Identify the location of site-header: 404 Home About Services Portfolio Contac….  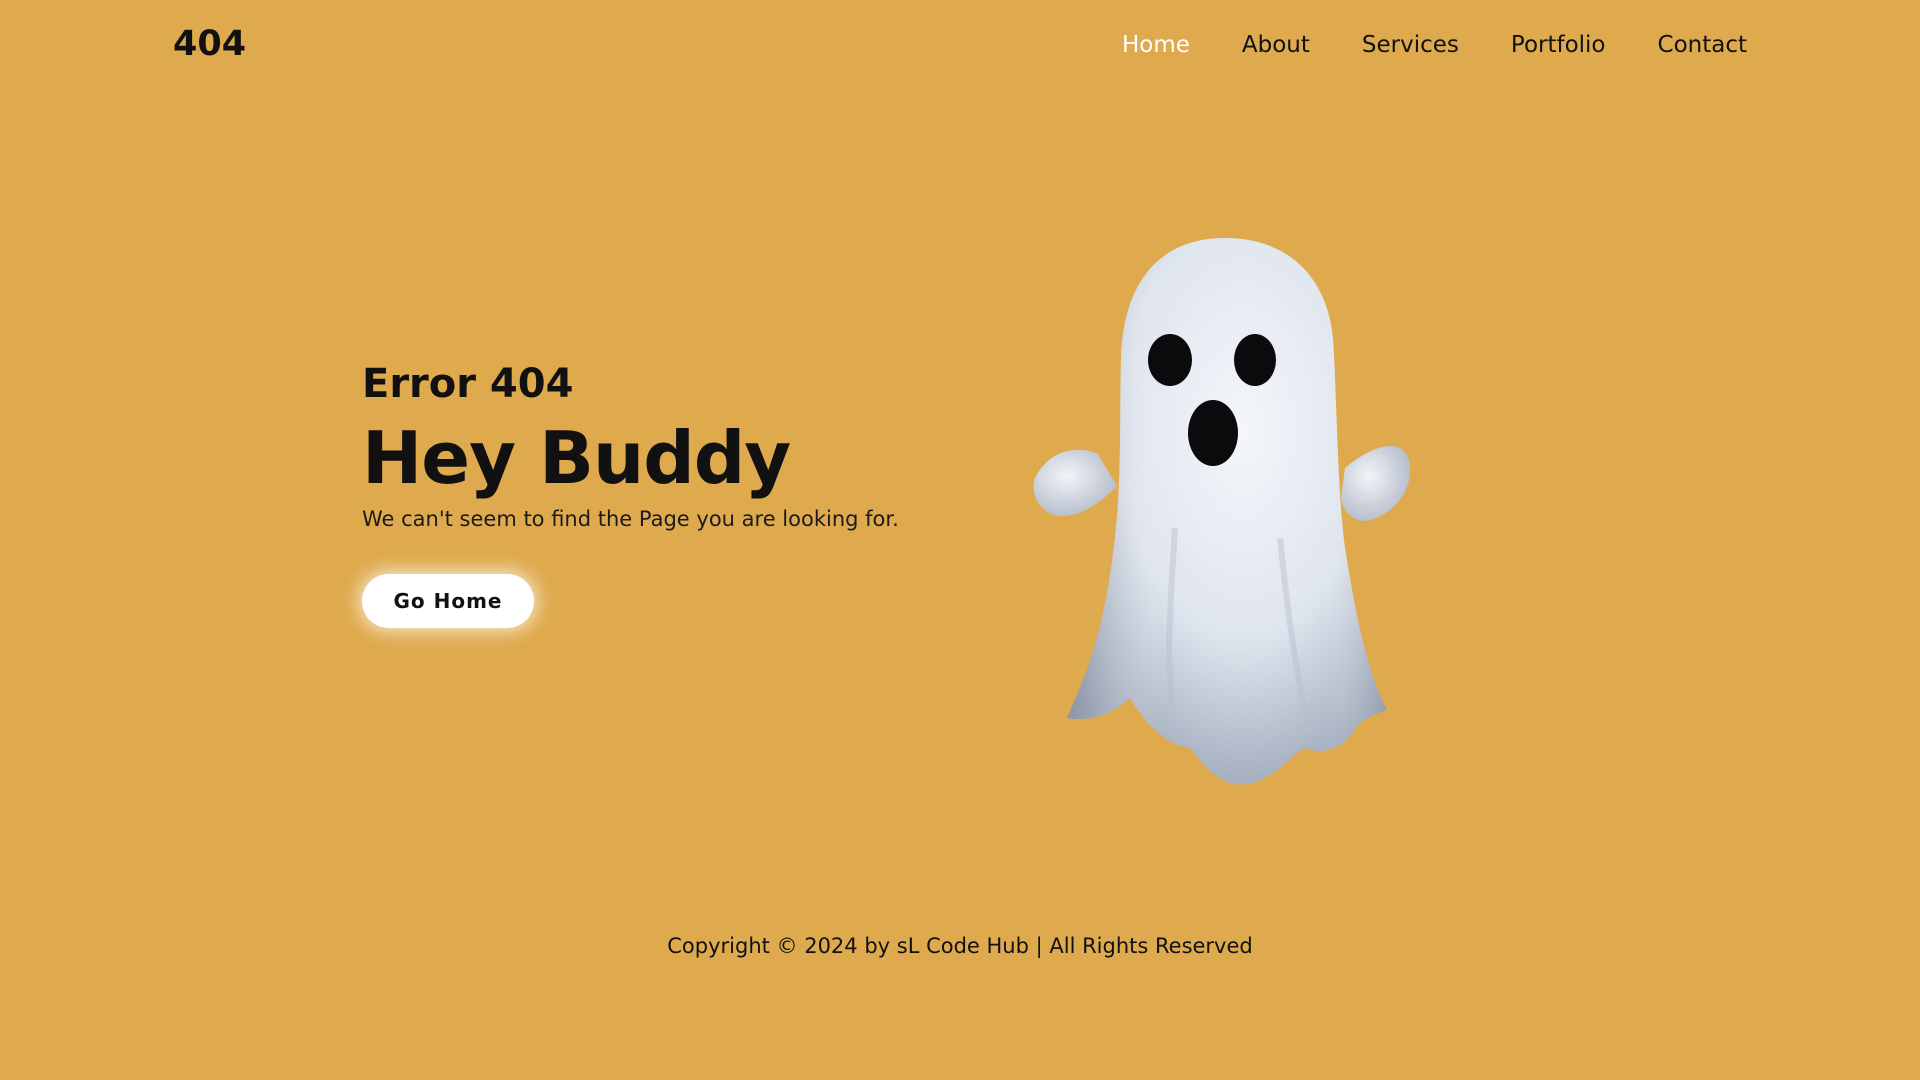
(960, 48).